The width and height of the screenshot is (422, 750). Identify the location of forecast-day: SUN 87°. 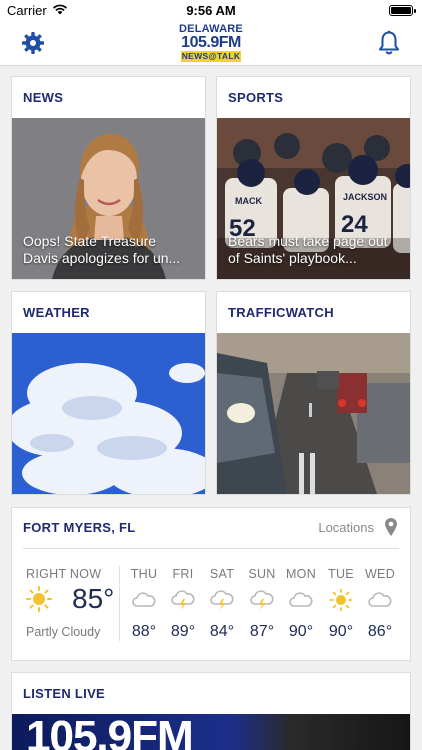
(262, 603).